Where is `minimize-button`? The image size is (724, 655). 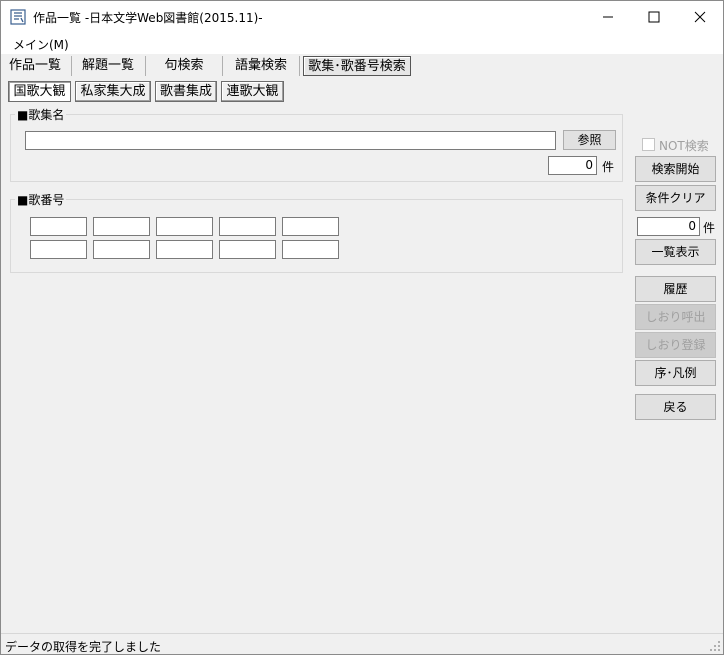 minimize-button is located at coordinates (608, 16).